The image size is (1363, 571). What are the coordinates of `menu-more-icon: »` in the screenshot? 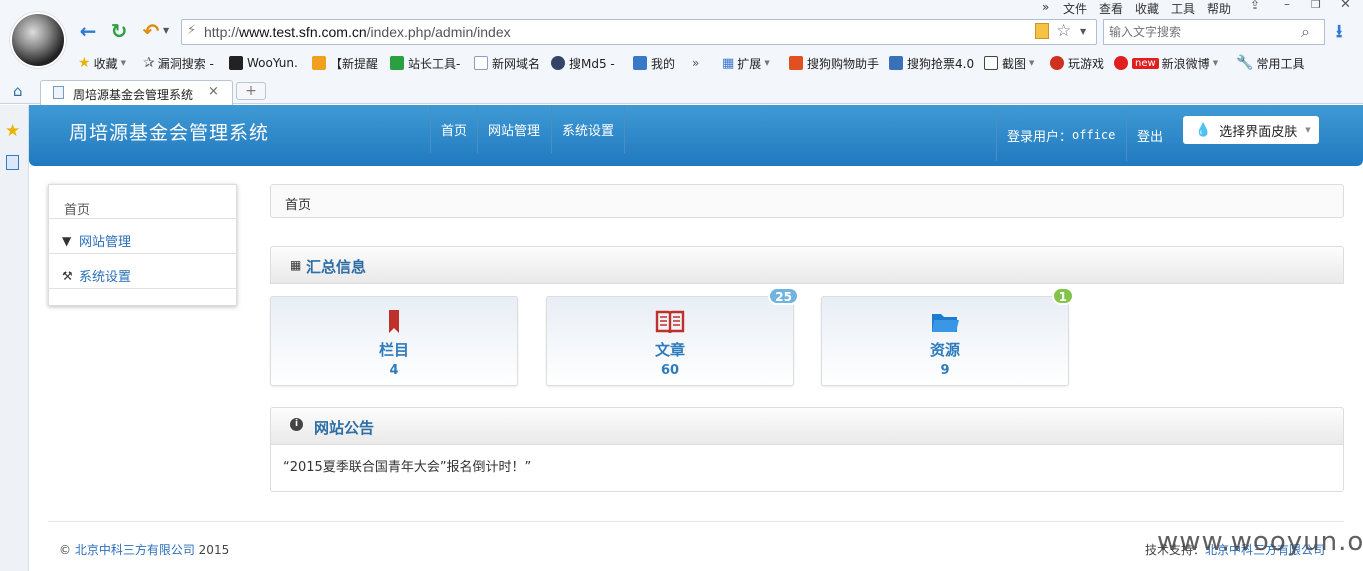 It's located at (1045, 7).